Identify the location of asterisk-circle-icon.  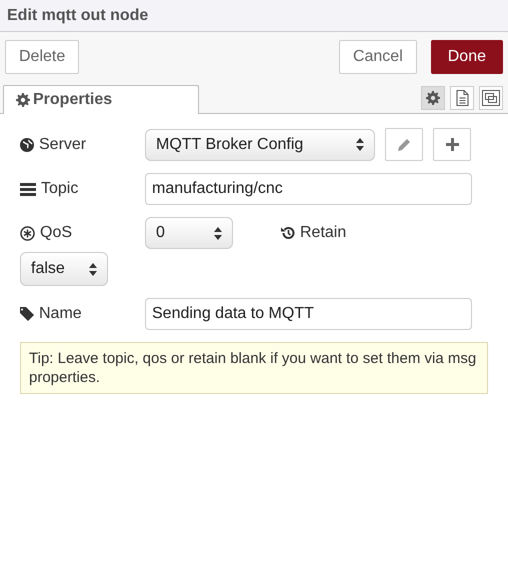
(27, 233).